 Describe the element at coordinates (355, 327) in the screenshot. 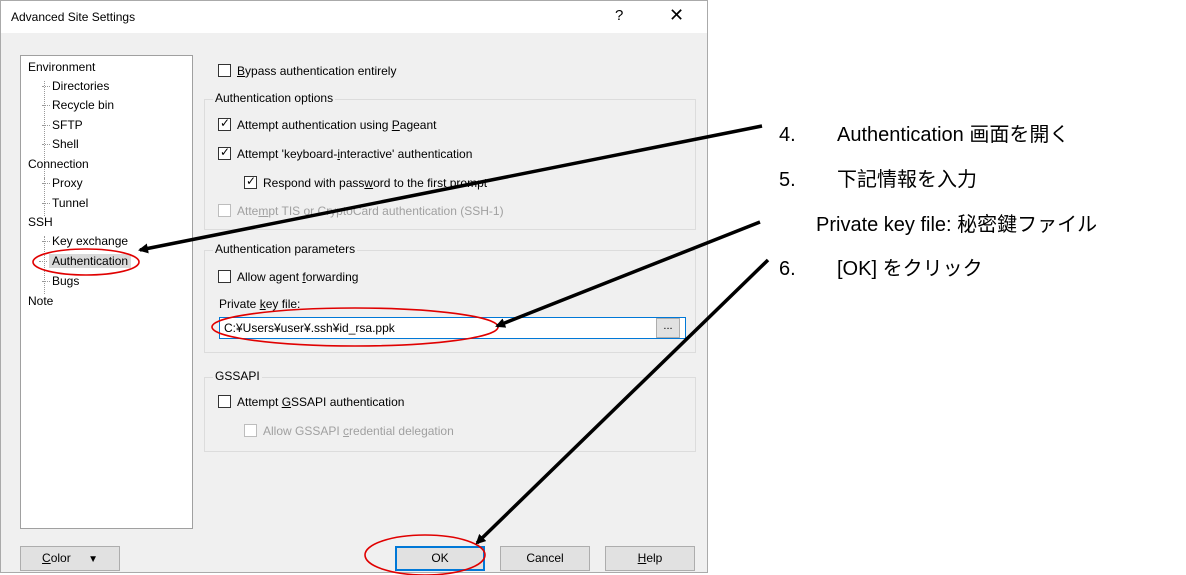

I see `highlight-key-file` at that location.